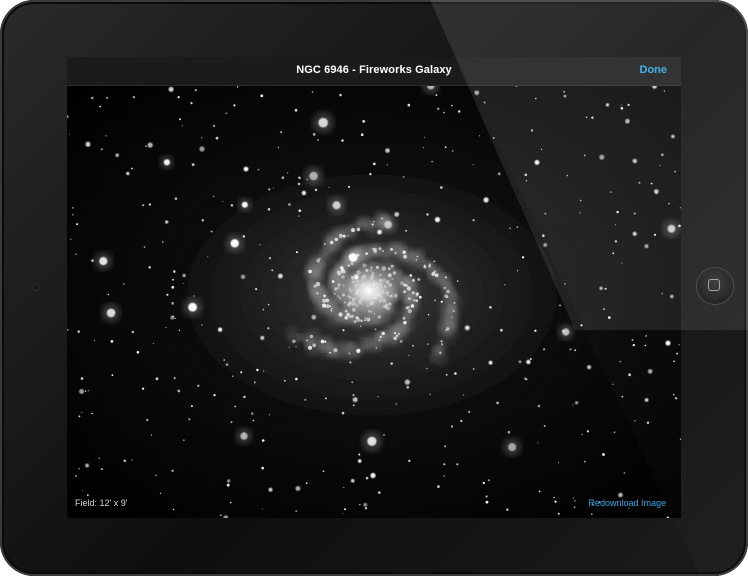  What do you see at coordinates (715, 286) in the screenshot?
I see `home-button` at bounding box center [715, 286].